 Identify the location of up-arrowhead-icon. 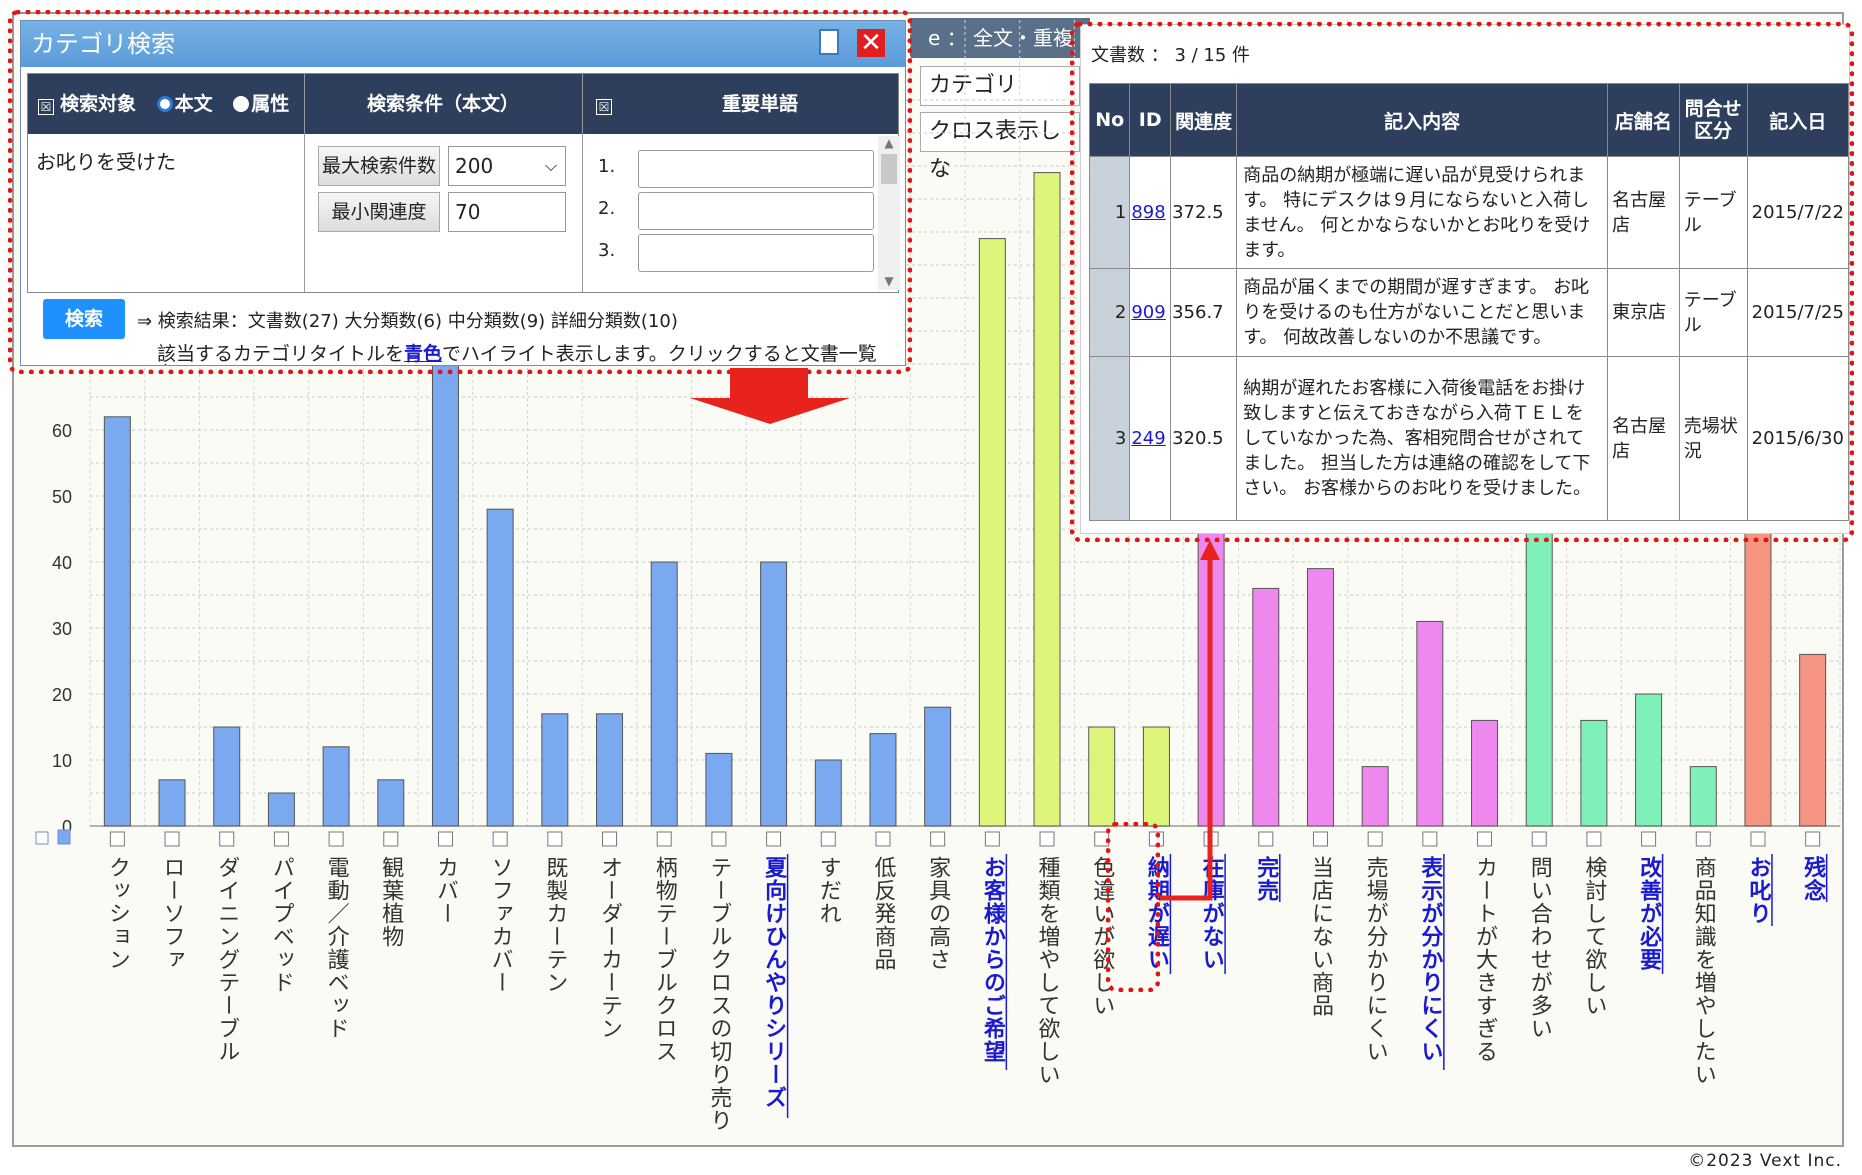
(1210, 550).